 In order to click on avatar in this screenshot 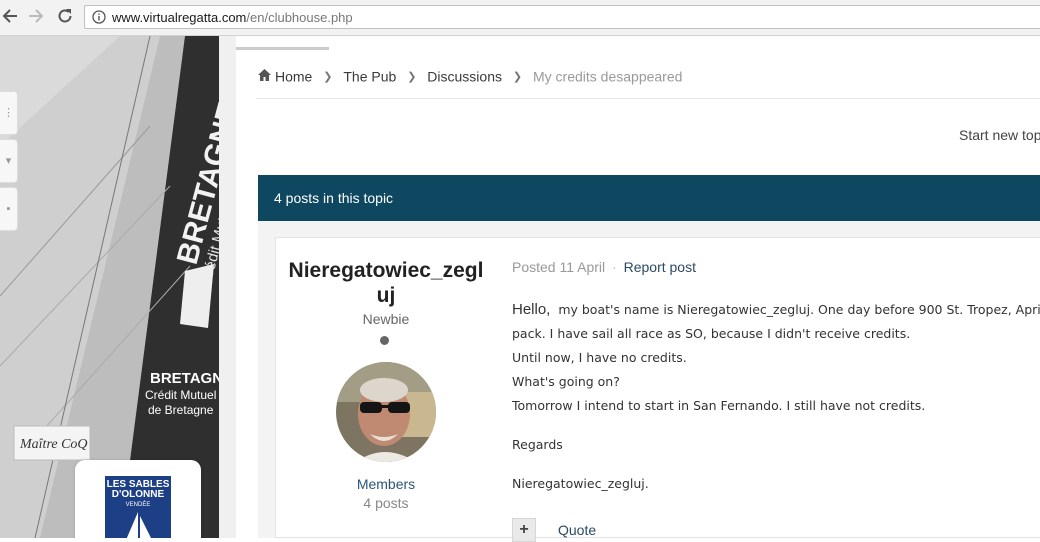, I will do `click(386, 412)`.